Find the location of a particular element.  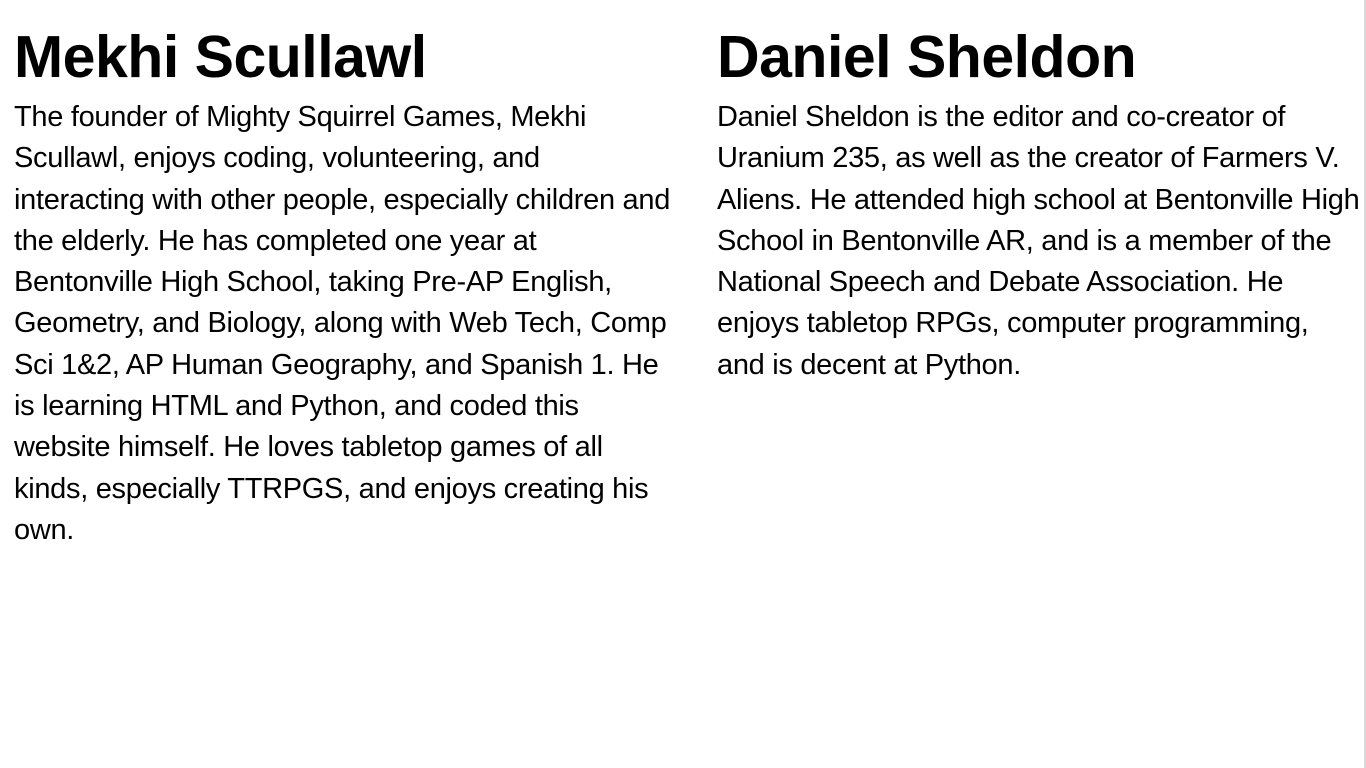

person-name: Daniel Sheldon is located at coordinates (927, 57).